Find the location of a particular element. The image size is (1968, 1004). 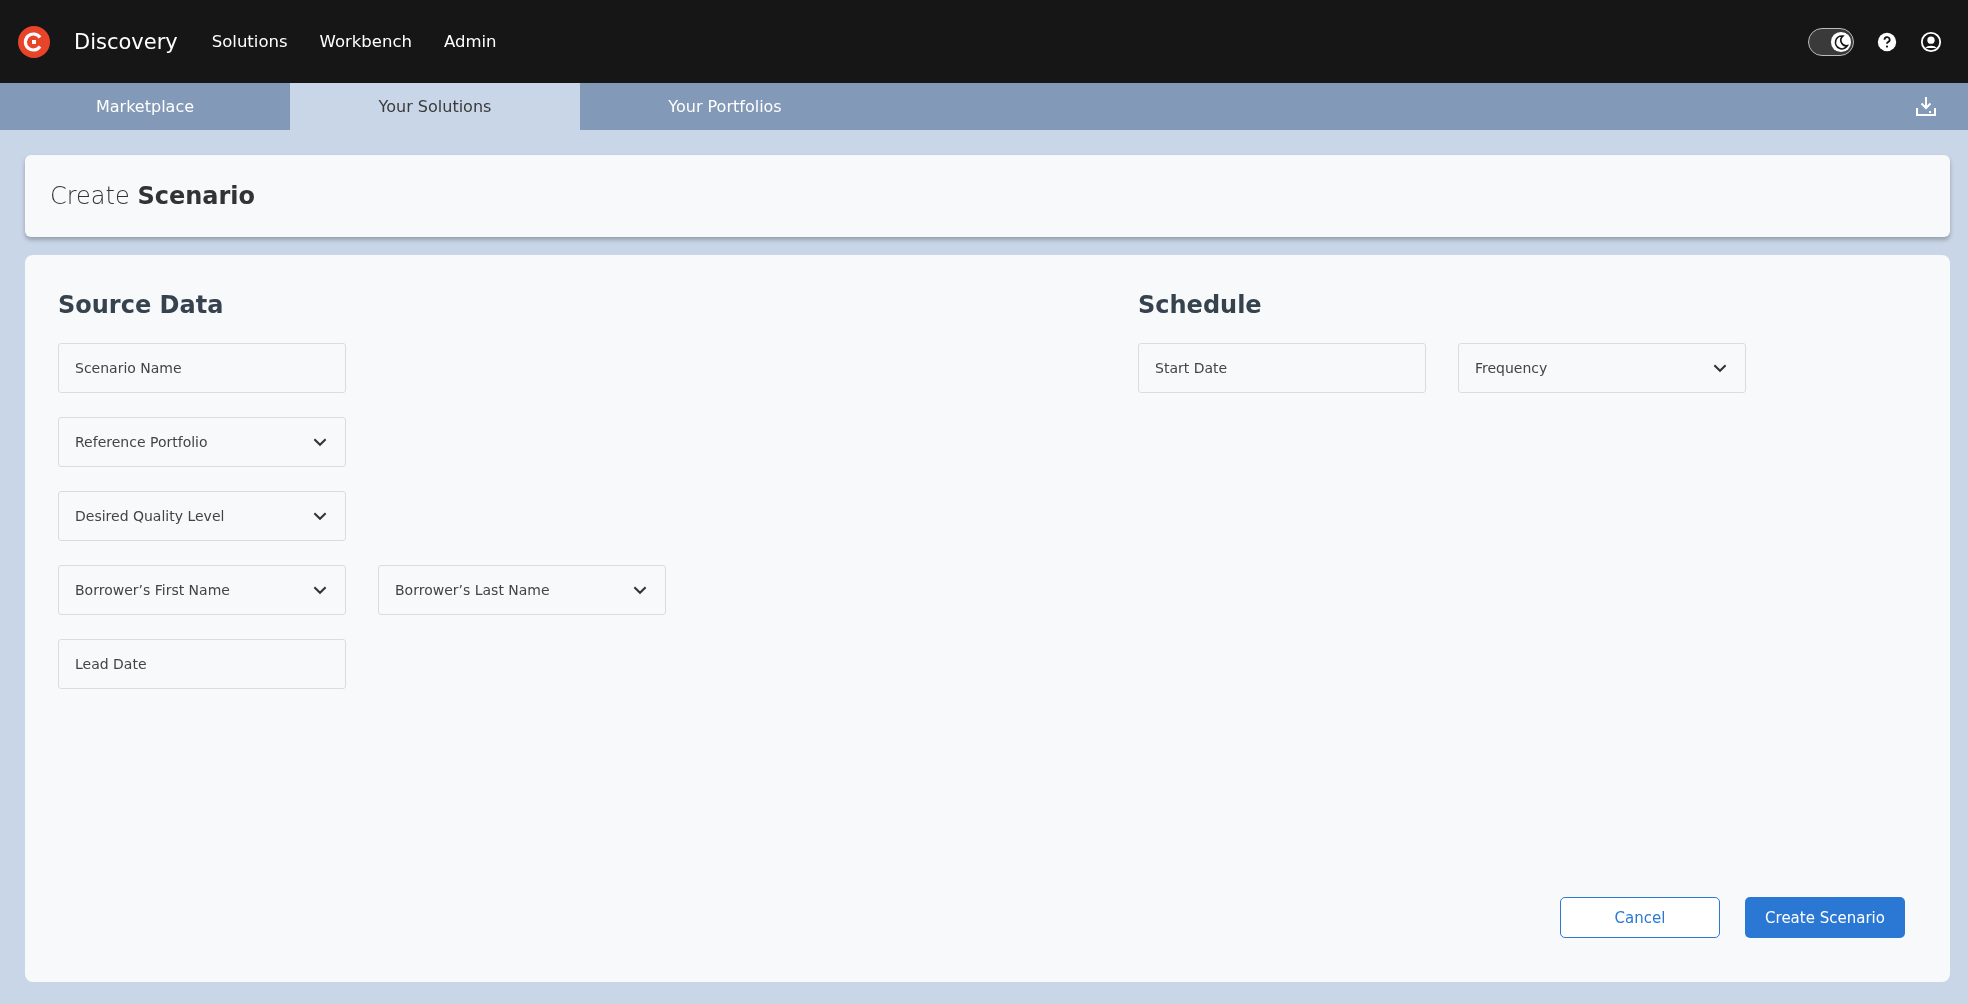

page-title: Create Scenario is located at coordinates (152, 196).